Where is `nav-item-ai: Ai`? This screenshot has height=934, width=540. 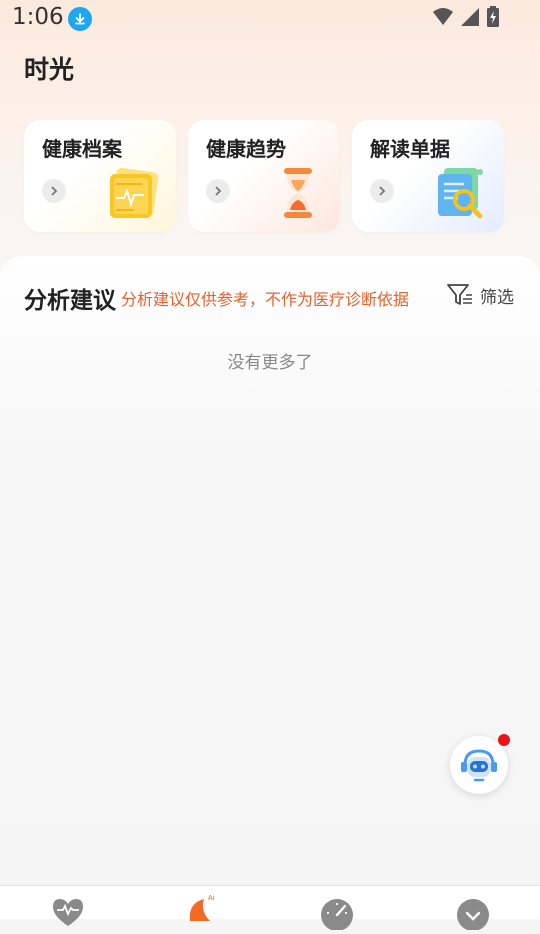
nav-item-ai: Ai is located at coordinates (203, 908).